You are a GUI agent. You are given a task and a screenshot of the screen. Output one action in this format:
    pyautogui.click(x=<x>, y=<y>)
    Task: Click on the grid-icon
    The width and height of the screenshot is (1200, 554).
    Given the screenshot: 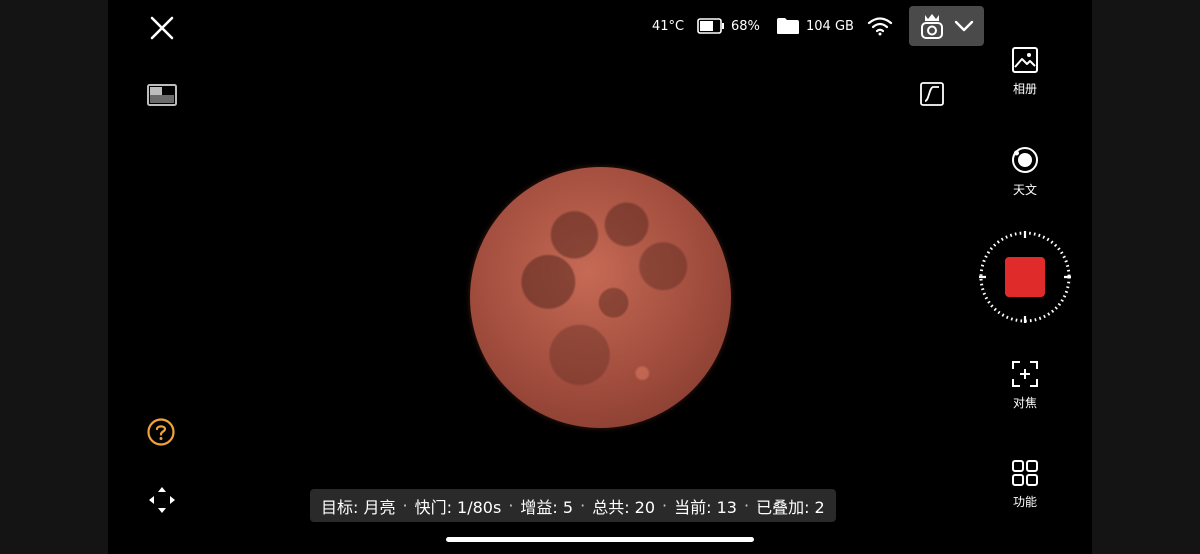 What is the action you would take?
    pyautogui.click(x=1025, y=473)
    